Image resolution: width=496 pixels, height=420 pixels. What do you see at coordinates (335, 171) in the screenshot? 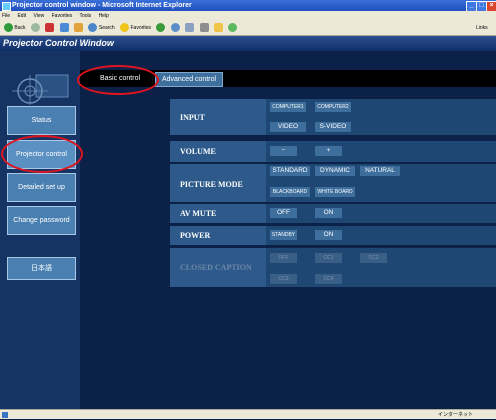
I see `picture-dynamic-button: DYNAMIC` at bounding box center [335, 171].